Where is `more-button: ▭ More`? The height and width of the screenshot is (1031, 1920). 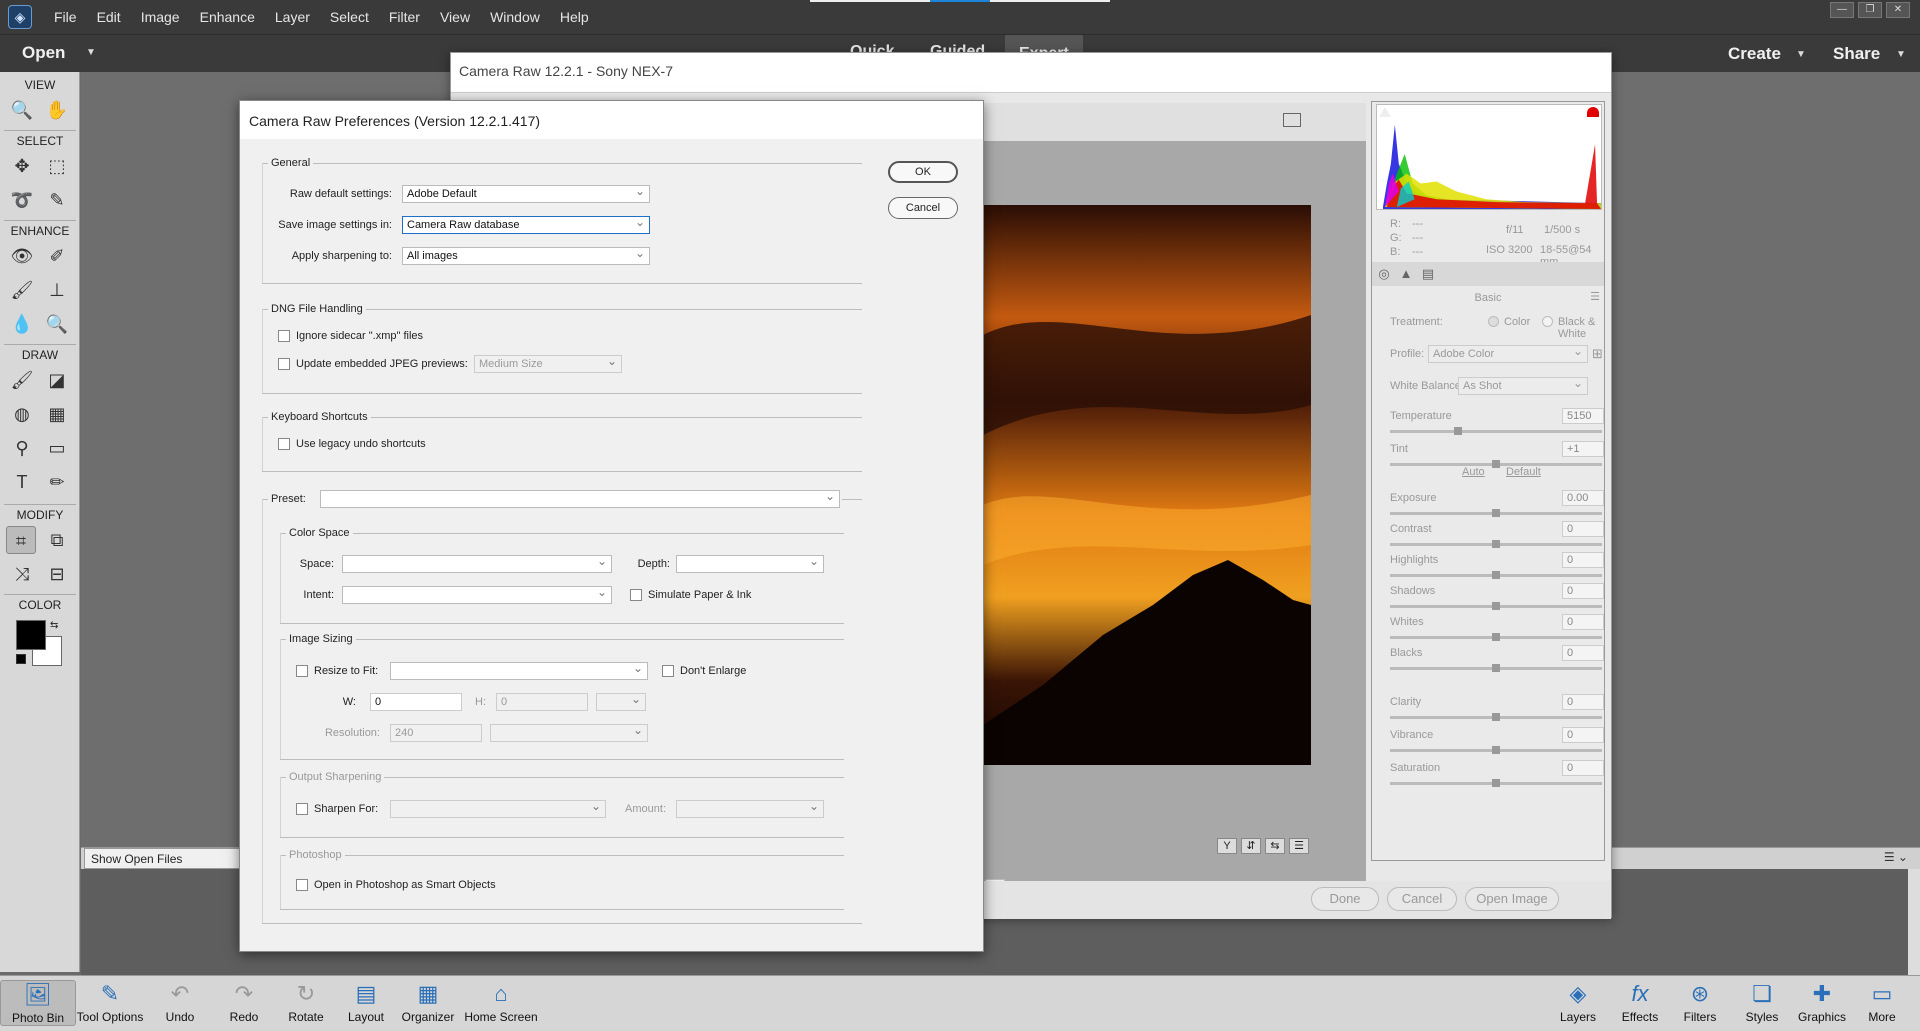 more-button: ▭ More is located at coordinates (1882, 1002).